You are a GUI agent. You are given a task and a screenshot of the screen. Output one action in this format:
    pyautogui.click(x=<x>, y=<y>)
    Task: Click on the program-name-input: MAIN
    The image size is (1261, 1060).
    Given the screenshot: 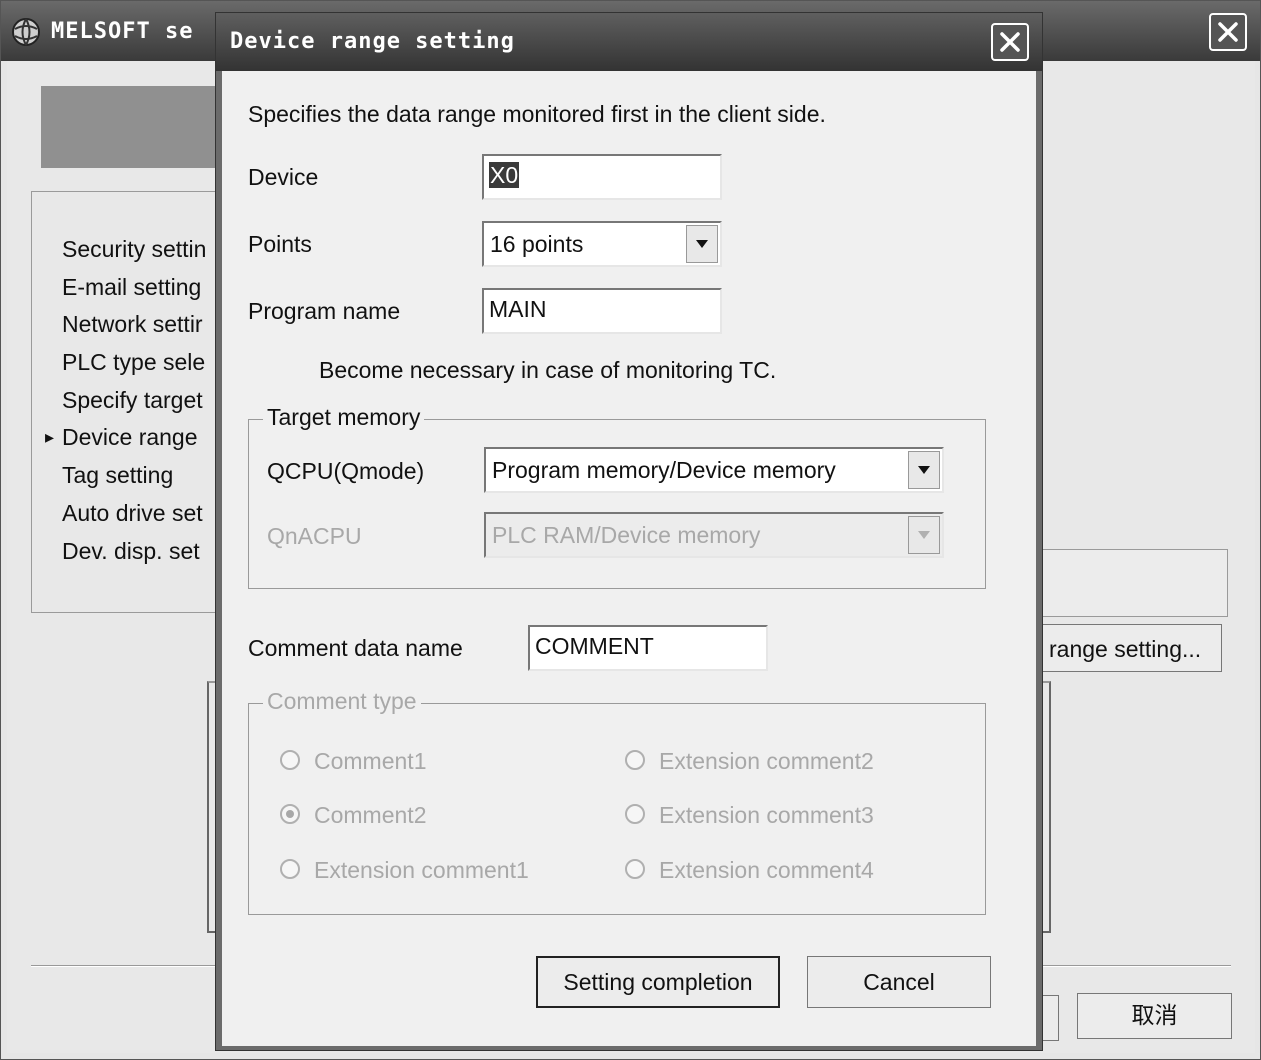 What is the action you would take?
    pyautogui.click(x=602, y=311)
    